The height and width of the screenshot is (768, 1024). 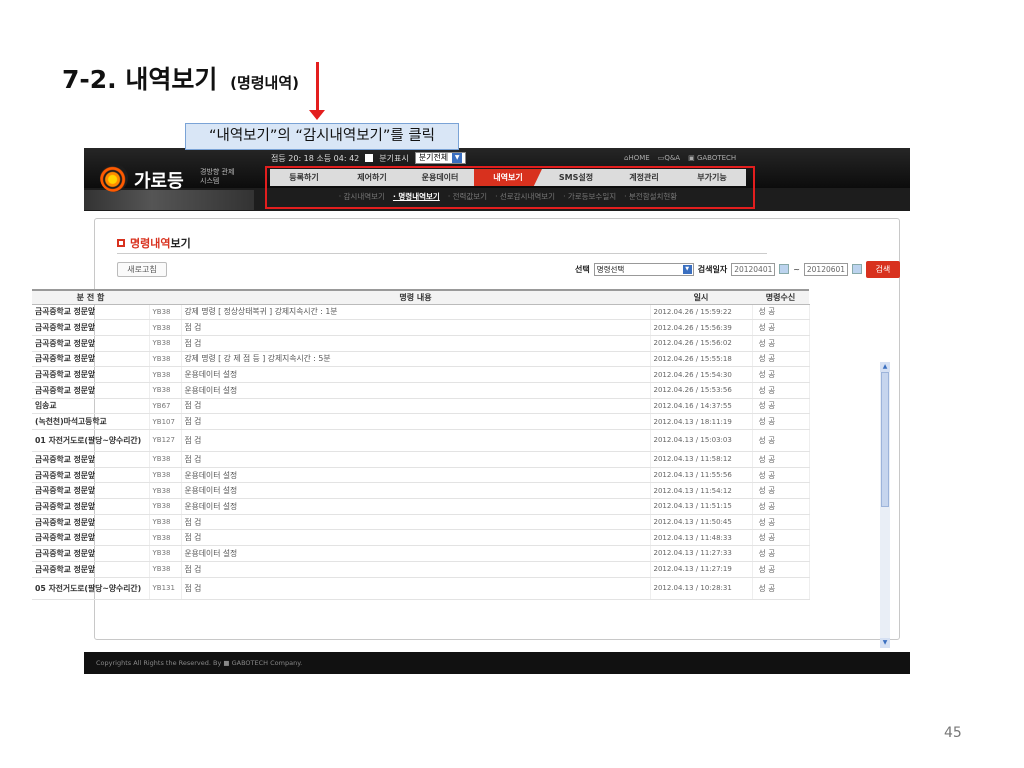 I want to click on col-header-code, so click(x=165, y=297).